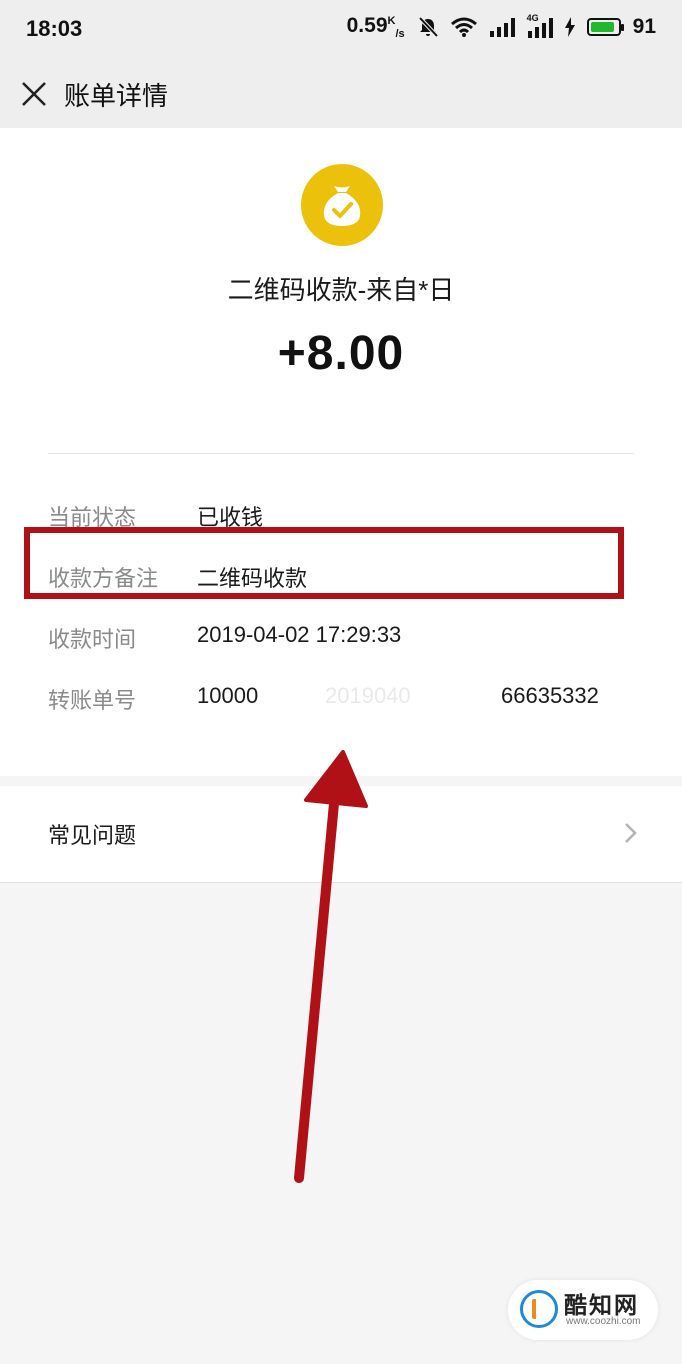  Describe the element at coordinates (92, 835) in the screenshot. I see `faq-label: 常见问题` at that location.